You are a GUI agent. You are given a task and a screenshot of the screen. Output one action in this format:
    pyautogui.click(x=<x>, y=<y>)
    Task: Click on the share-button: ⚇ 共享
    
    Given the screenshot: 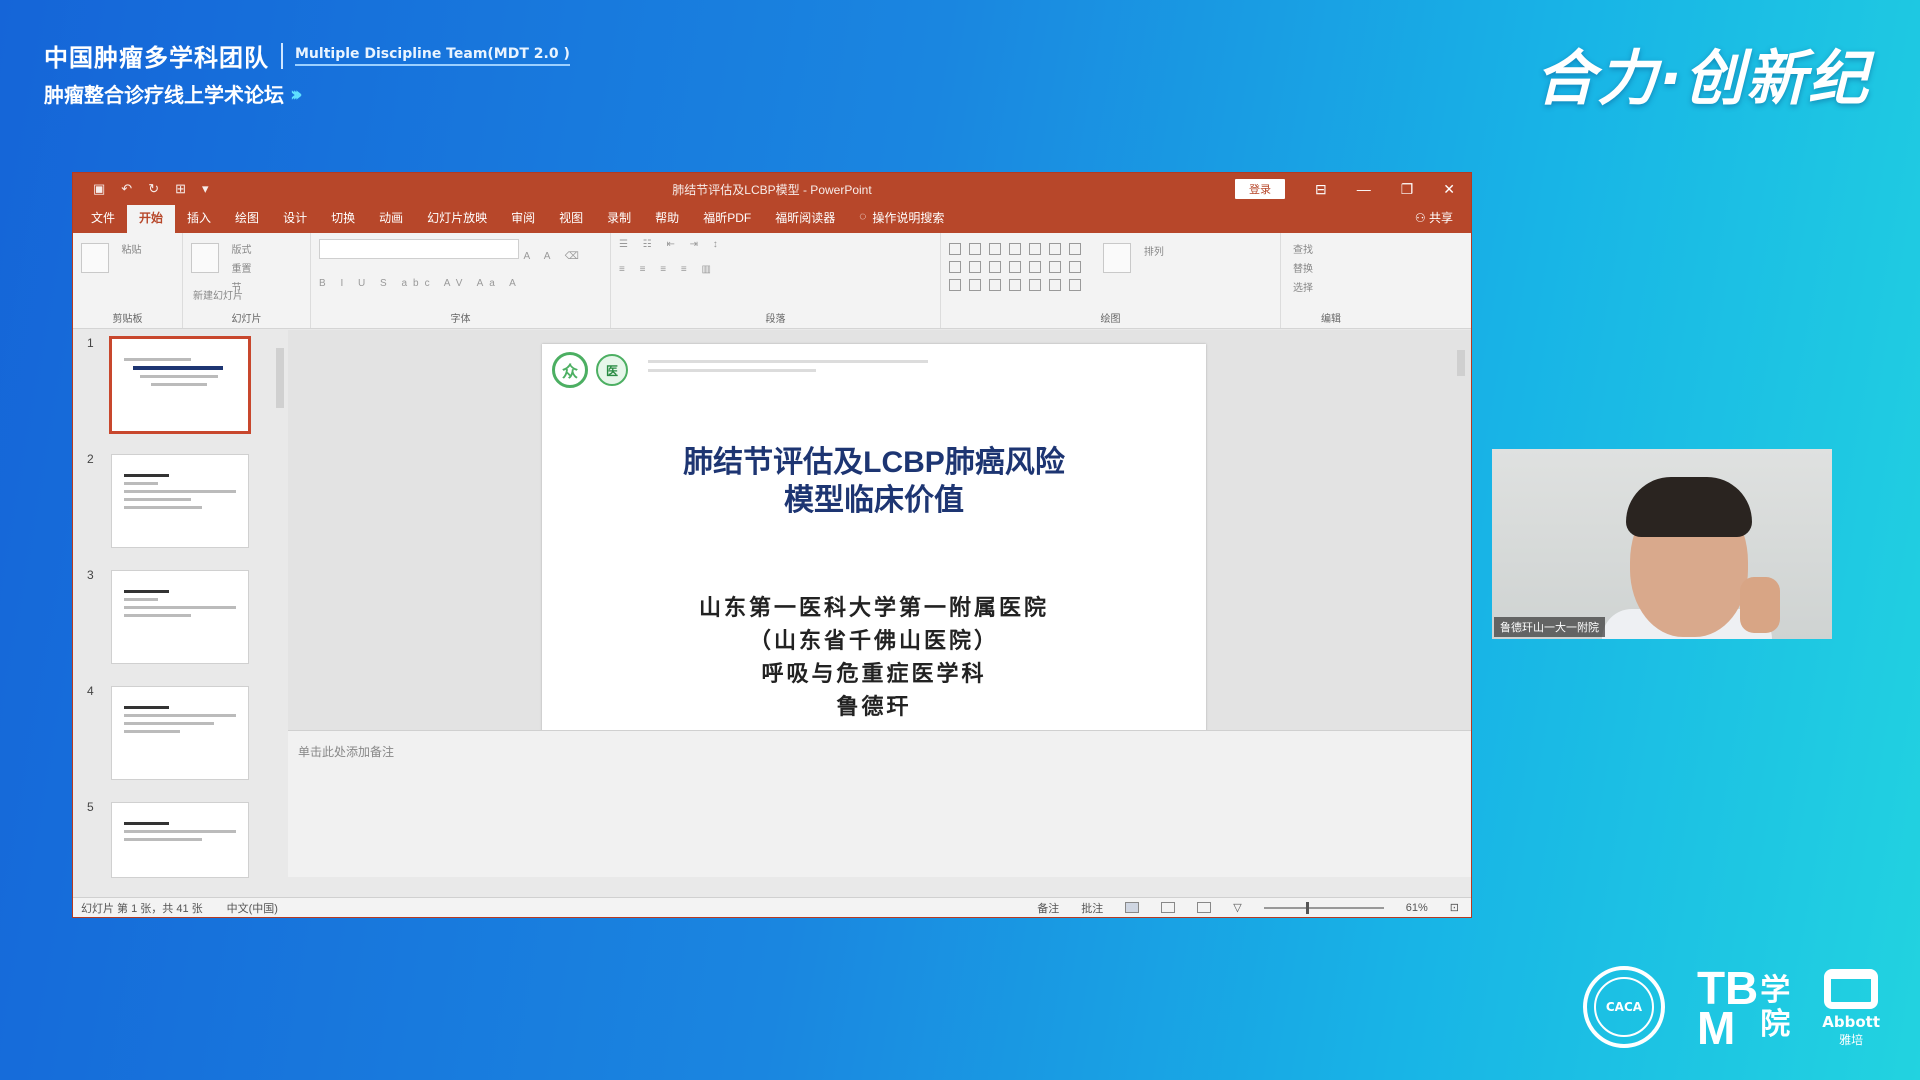 What is the action you would take?
    pyautogui.click(x=1443, y=221)
    